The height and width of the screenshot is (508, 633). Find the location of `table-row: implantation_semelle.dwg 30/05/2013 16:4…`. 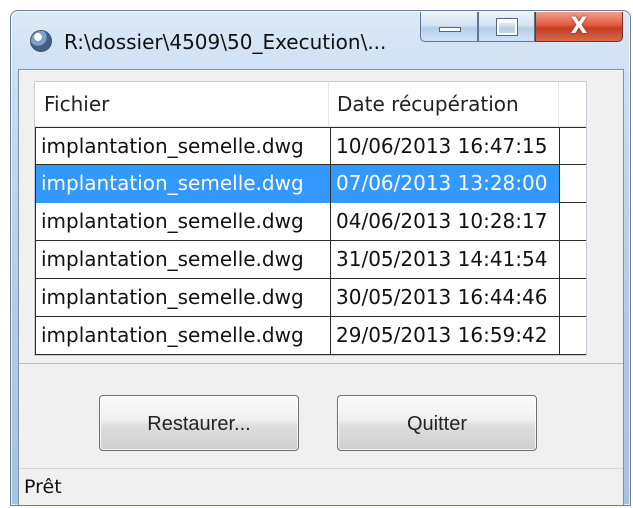

table-row: implantation_semelle.dwg 30/05/2013 16:4… is located at coordinates (310, 298).